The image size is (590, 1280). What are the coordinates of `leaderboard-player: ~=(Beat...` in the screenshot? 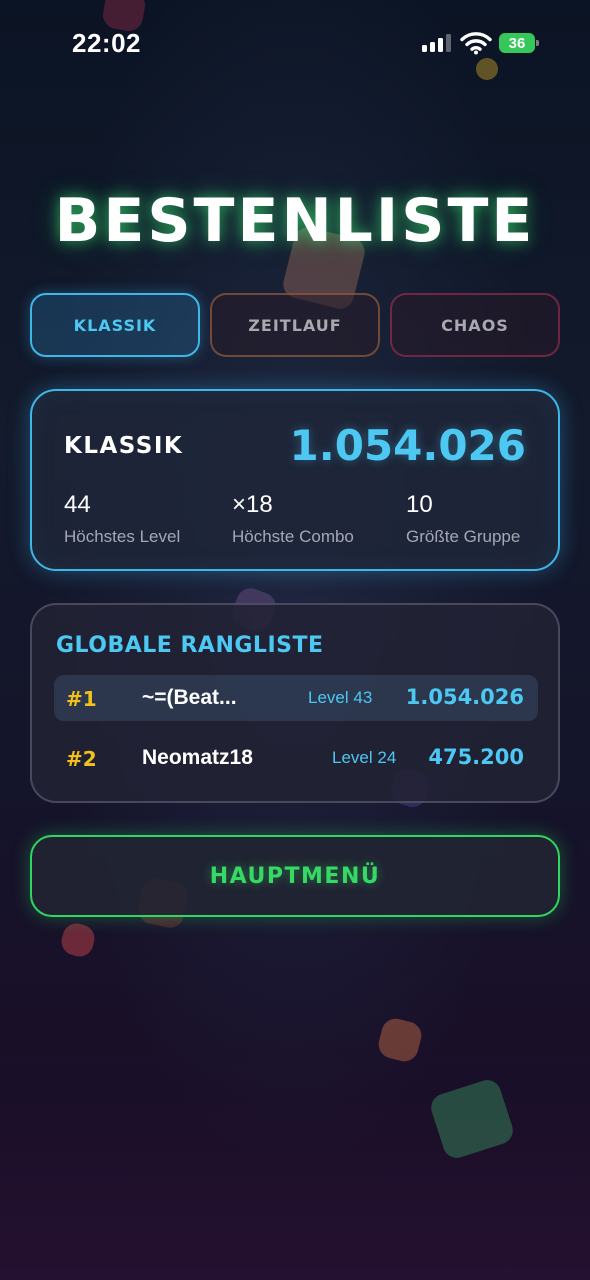 It's located at (189, 697).